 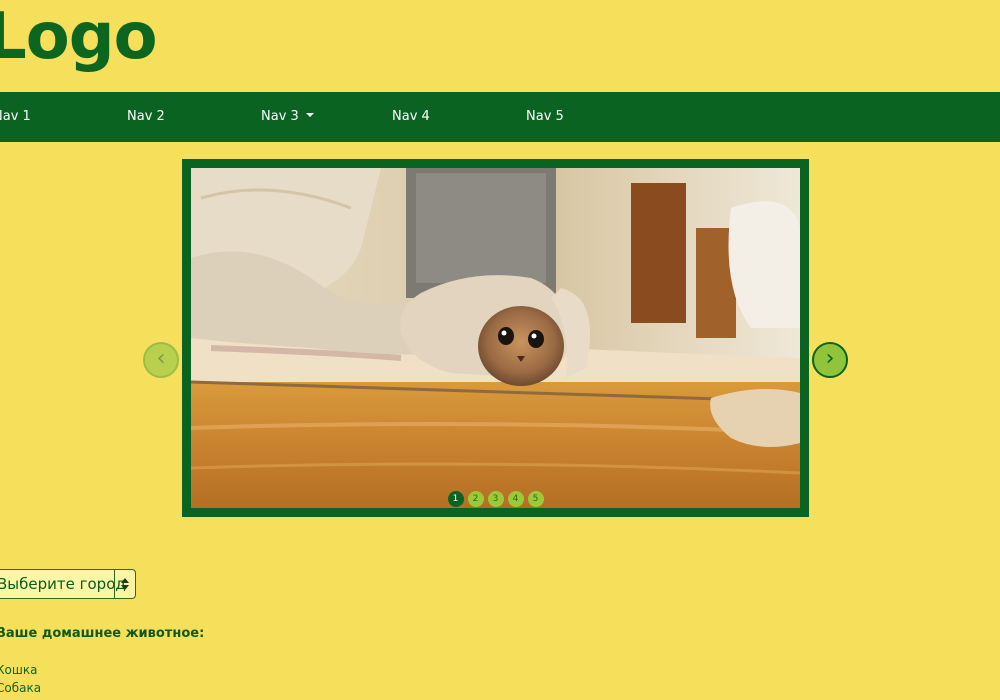 What do you see at coordinates (124, 584) in the screenshot?
I see `select-arrows-icon` at bounding box center [124, 584].